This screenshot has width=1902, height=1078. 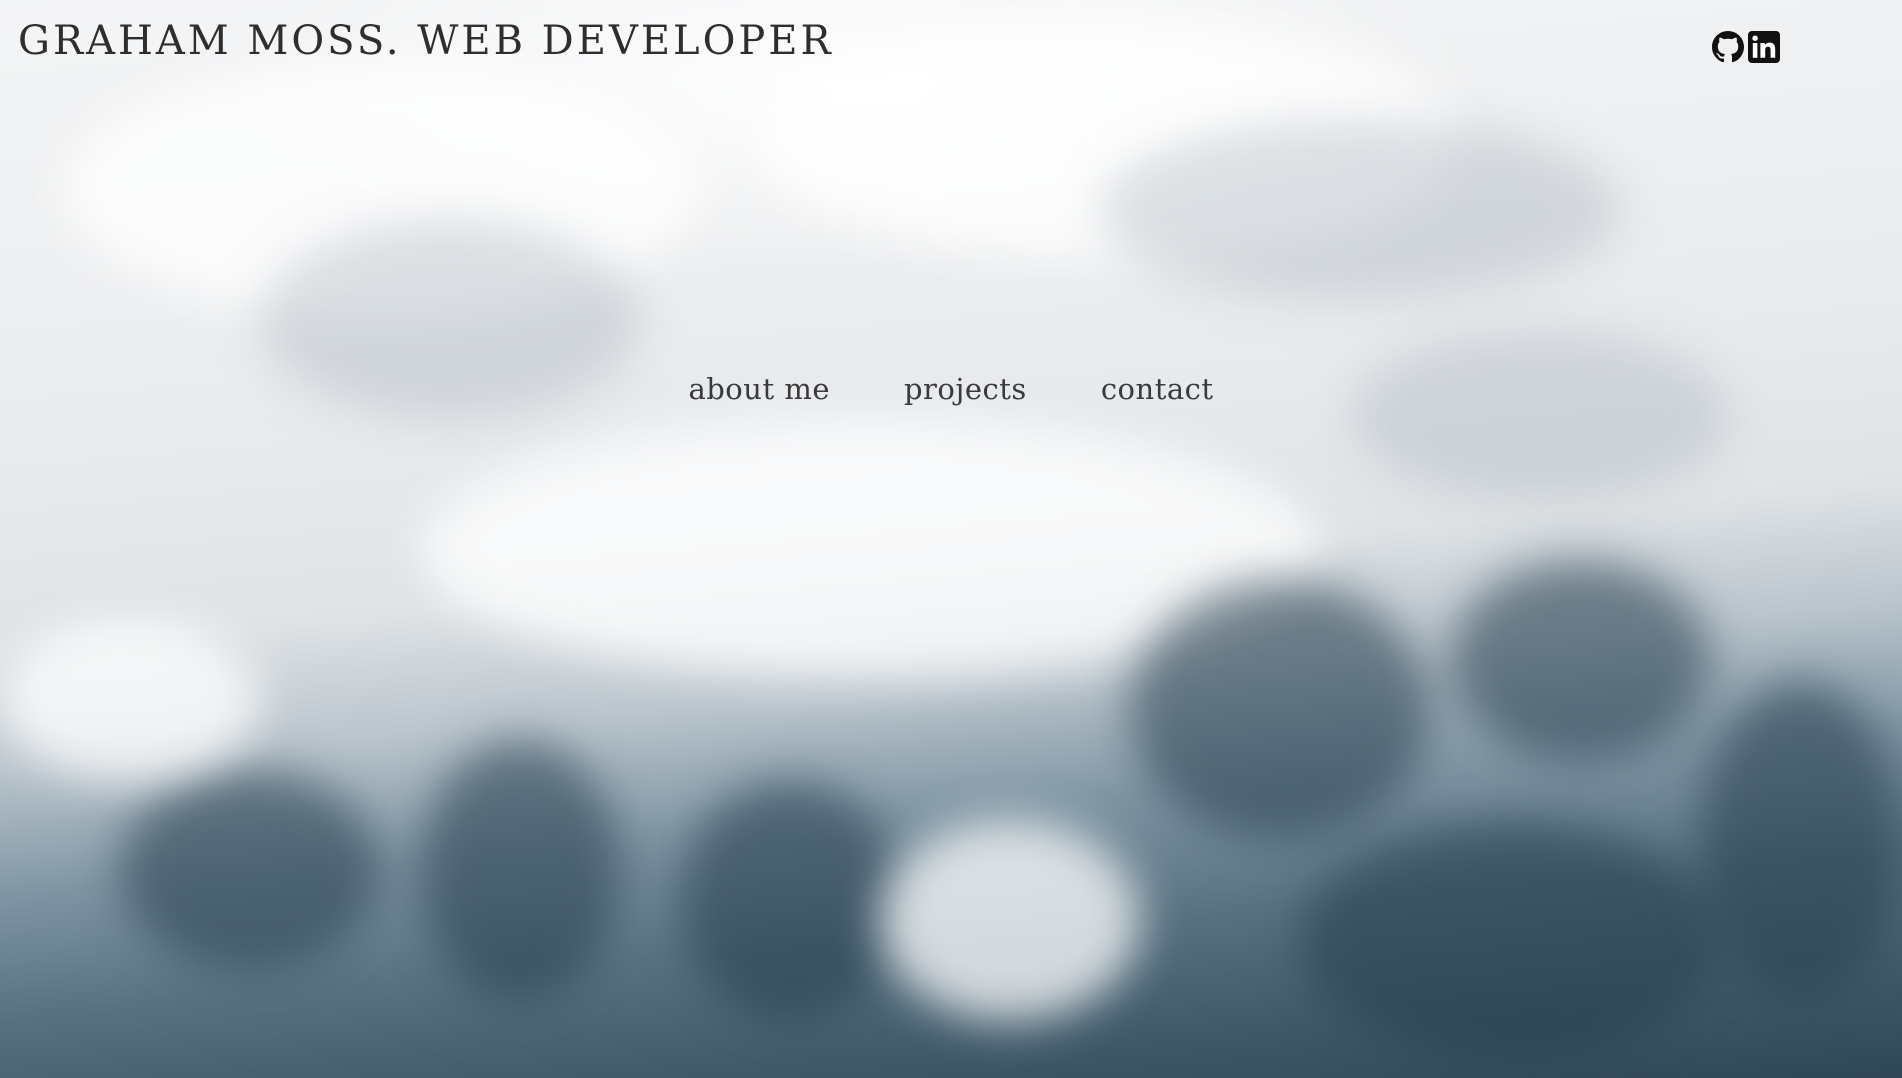 I want to click on linkedin-icon, so click(x=1764, y=47).